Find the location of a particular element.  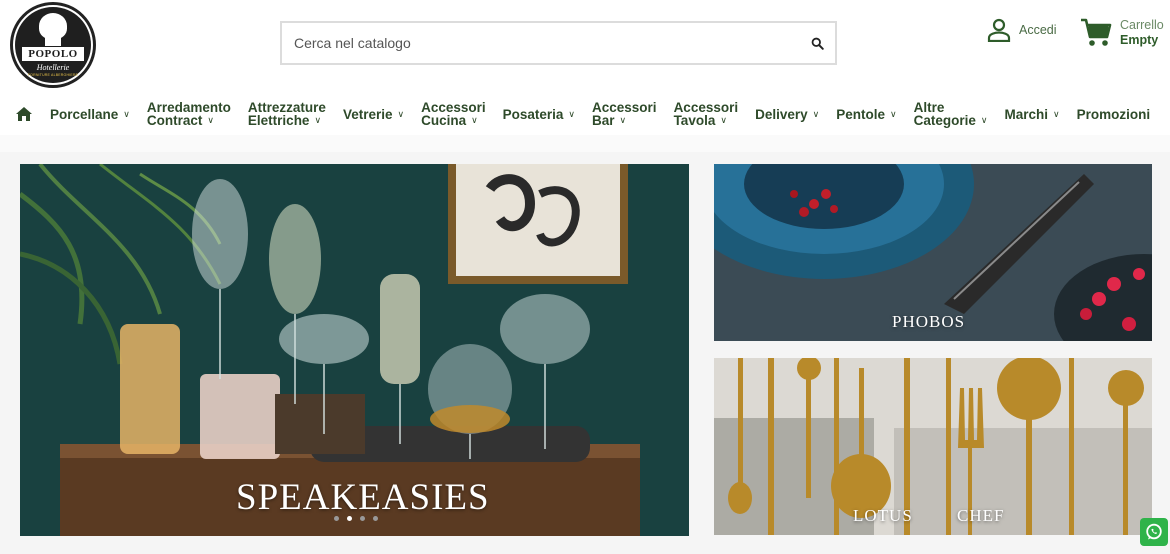

nav-home is located at coordinates (24, 114).